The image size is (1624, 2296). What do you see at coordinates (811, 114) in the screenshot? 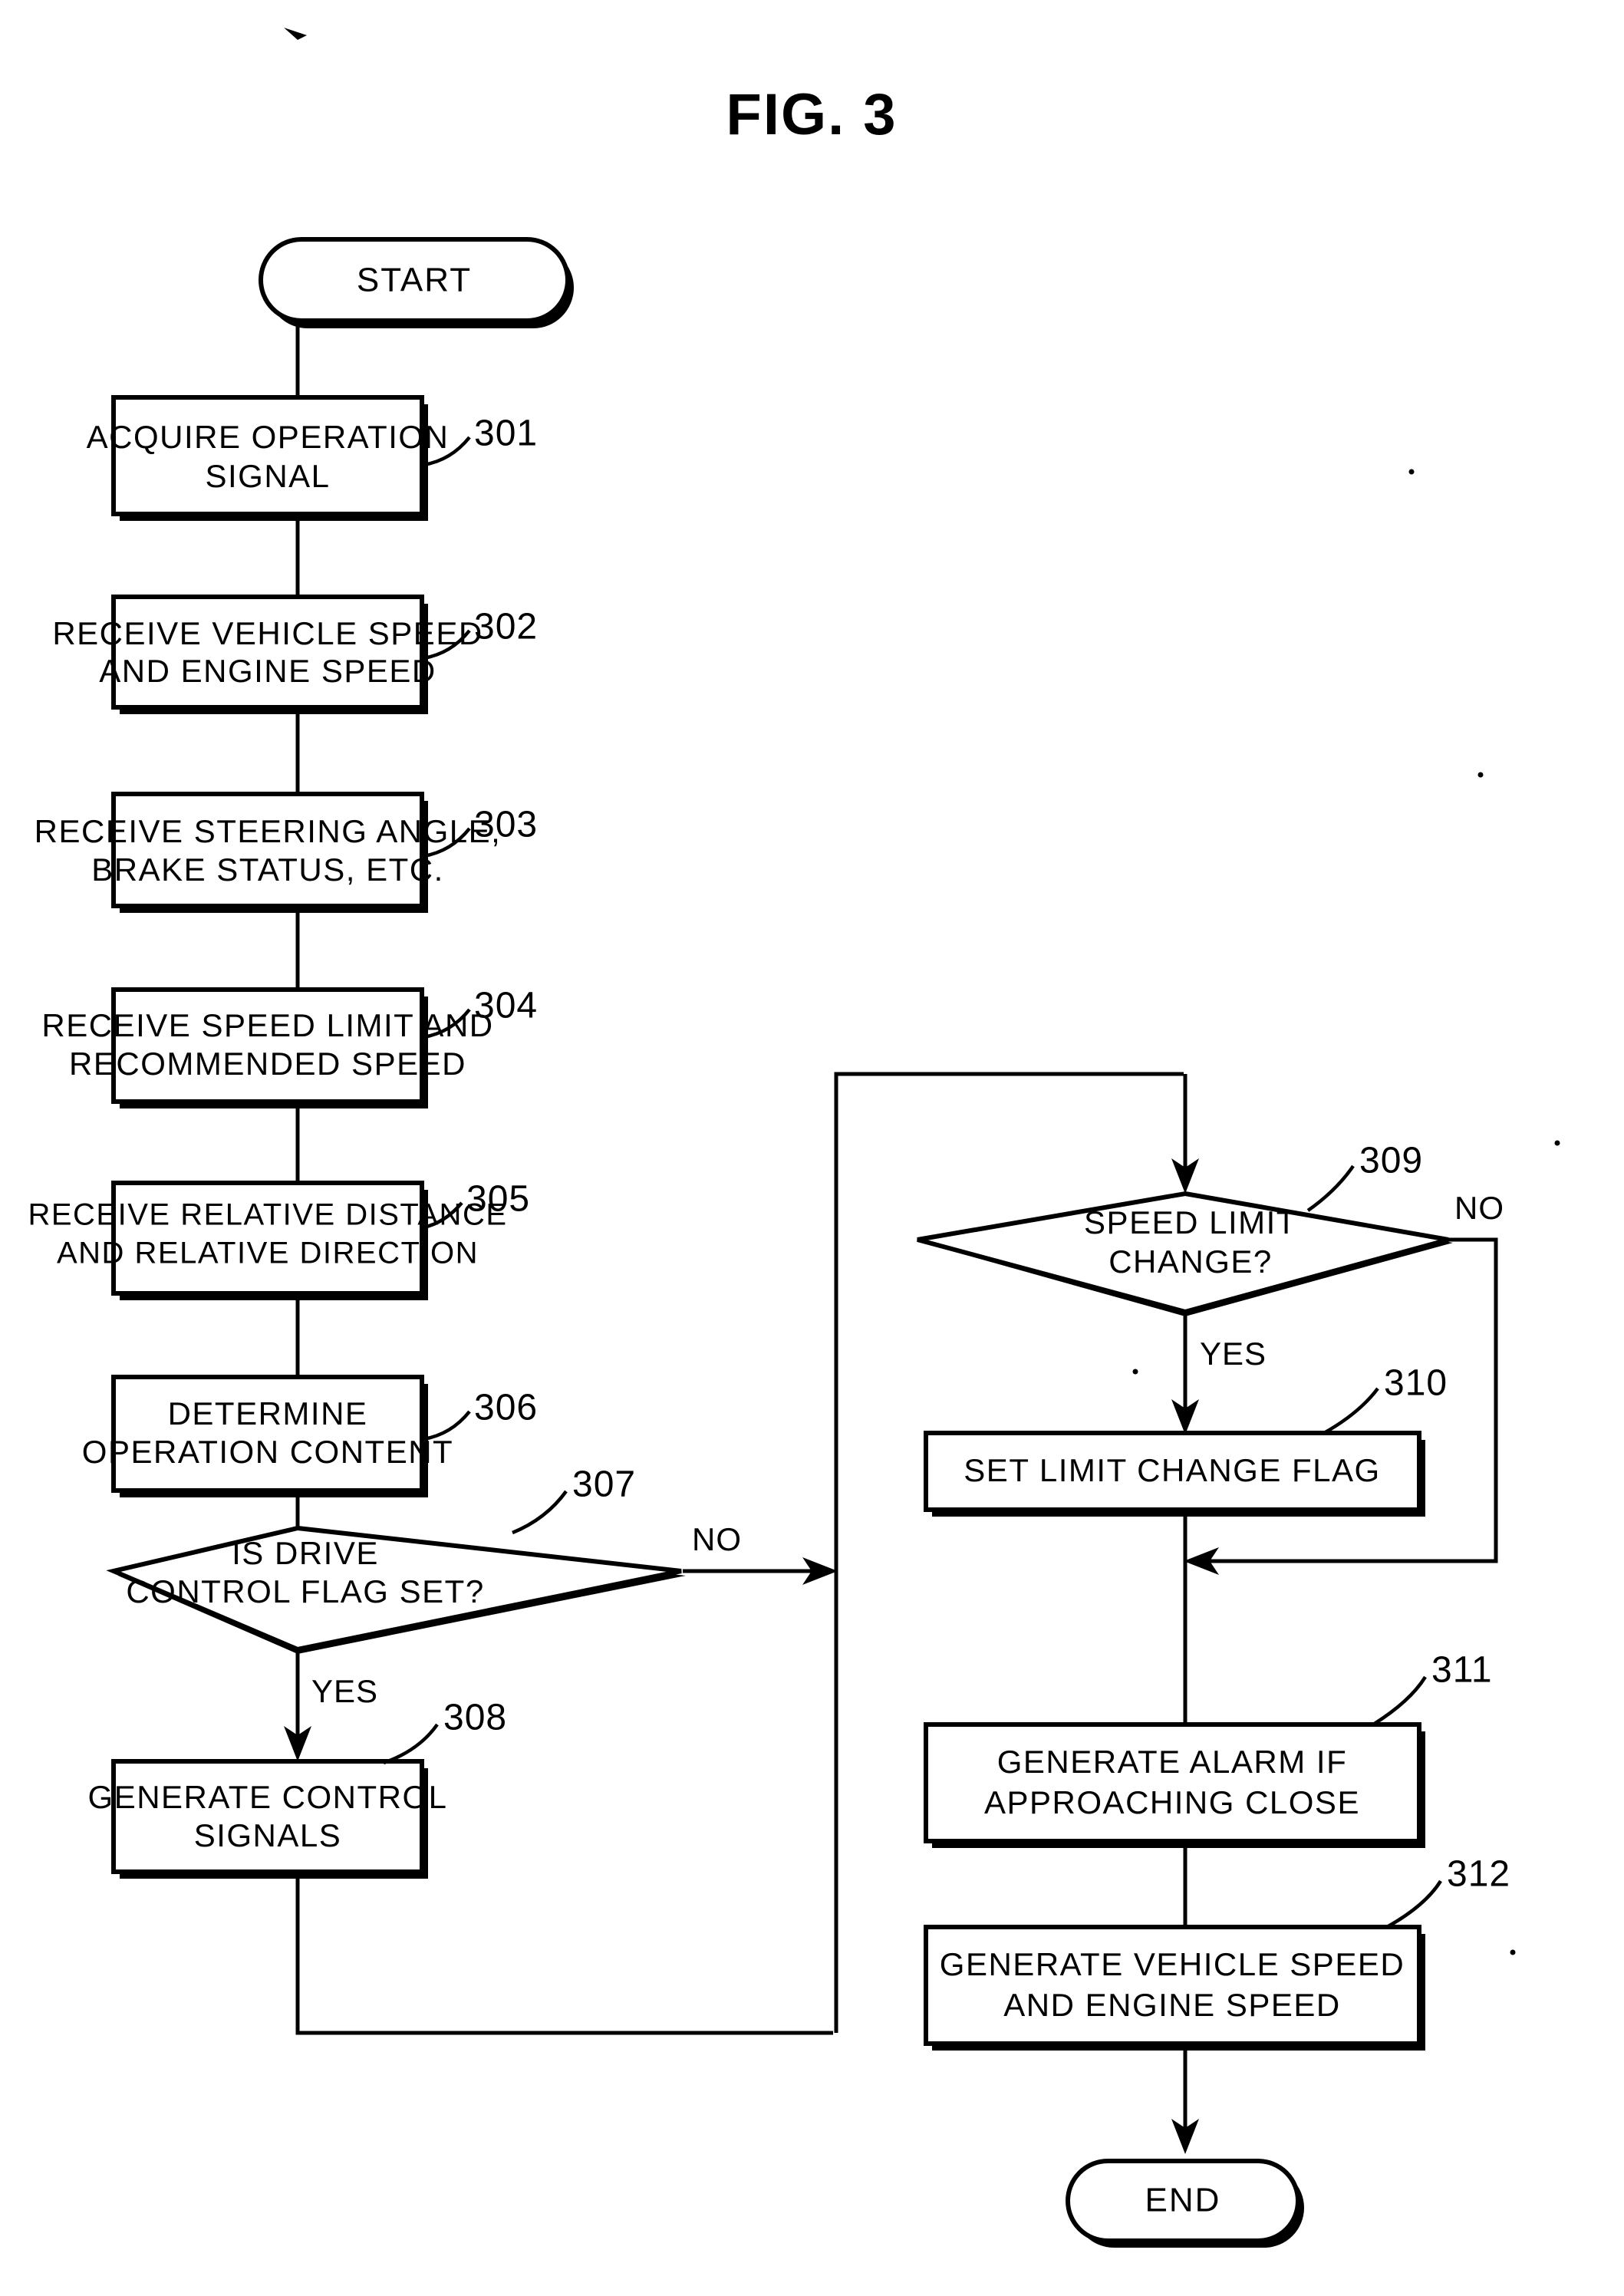
I see `figure-title: FIG. 3` at bounding box center [811, 114].